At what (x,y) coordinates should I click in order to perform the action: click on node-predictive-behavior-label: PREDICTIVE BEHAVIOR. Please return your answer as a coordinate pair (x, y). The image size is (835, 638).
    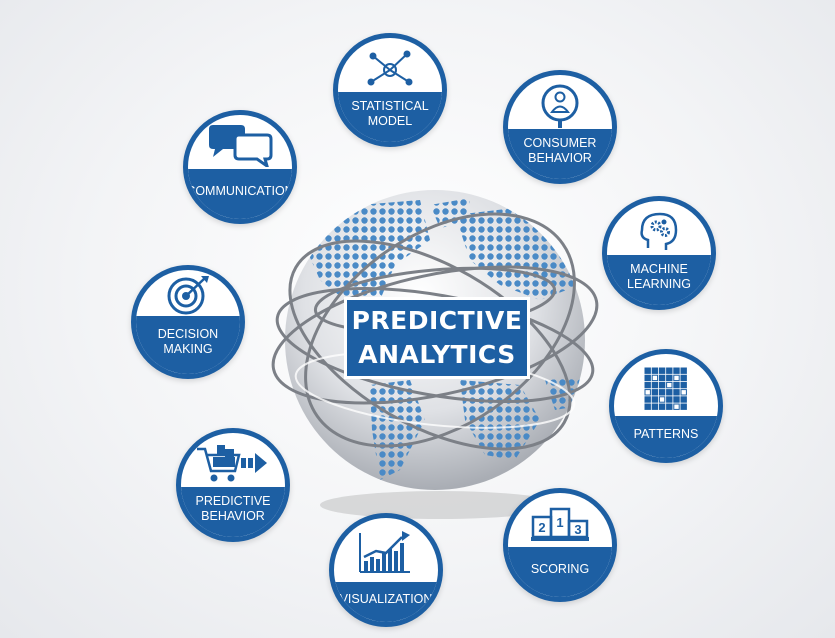
    Looking at the image, I should click on (233, 512).